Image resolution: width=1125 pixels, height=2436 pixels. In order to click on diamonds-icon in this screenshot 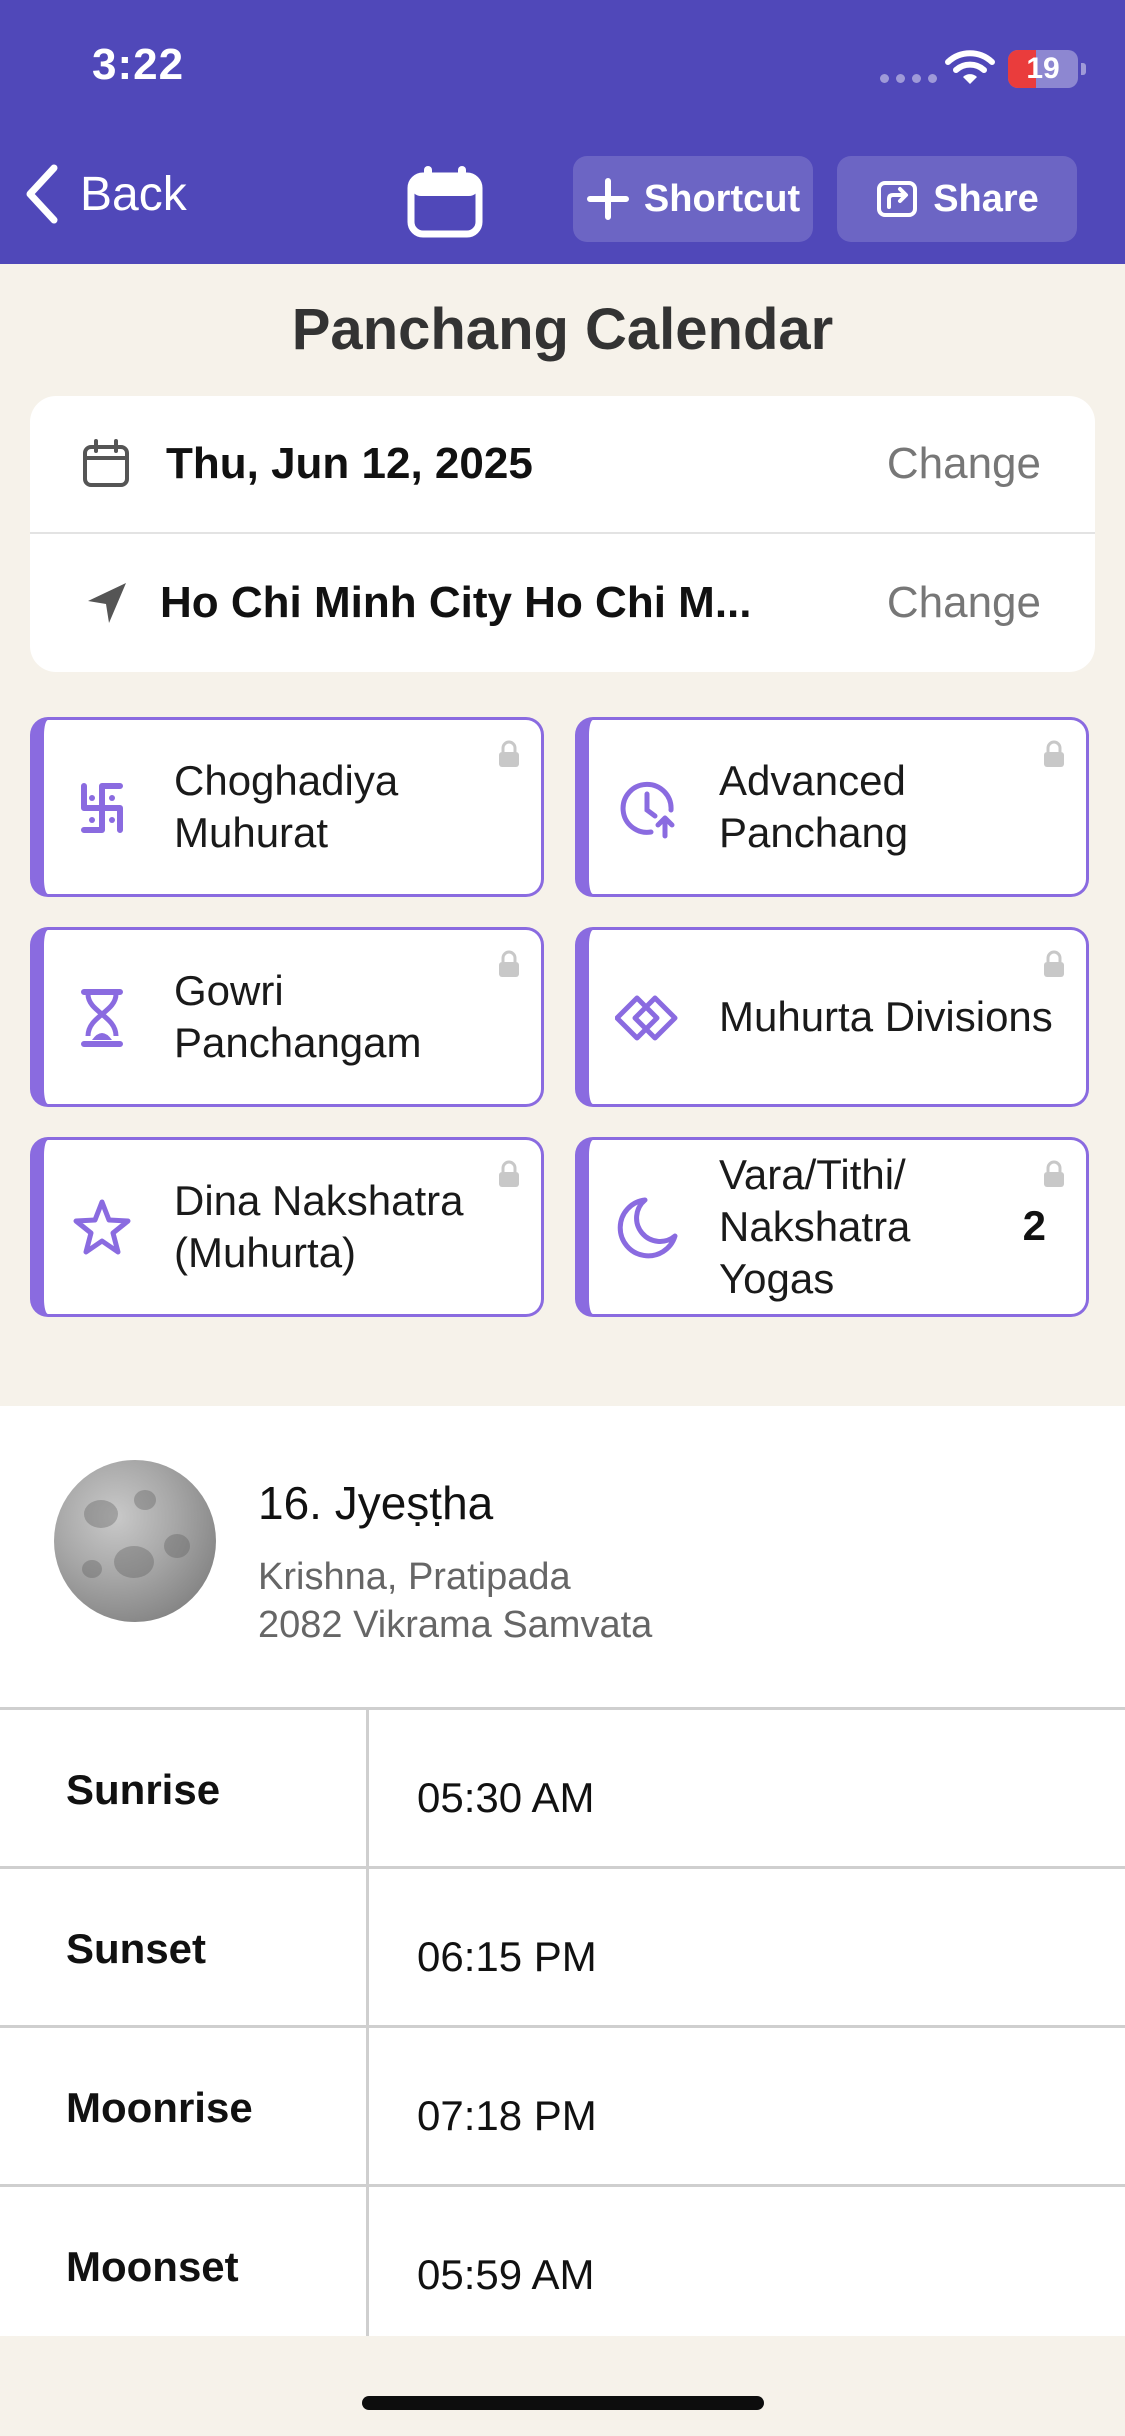, I will do `click(646, 1018)`.